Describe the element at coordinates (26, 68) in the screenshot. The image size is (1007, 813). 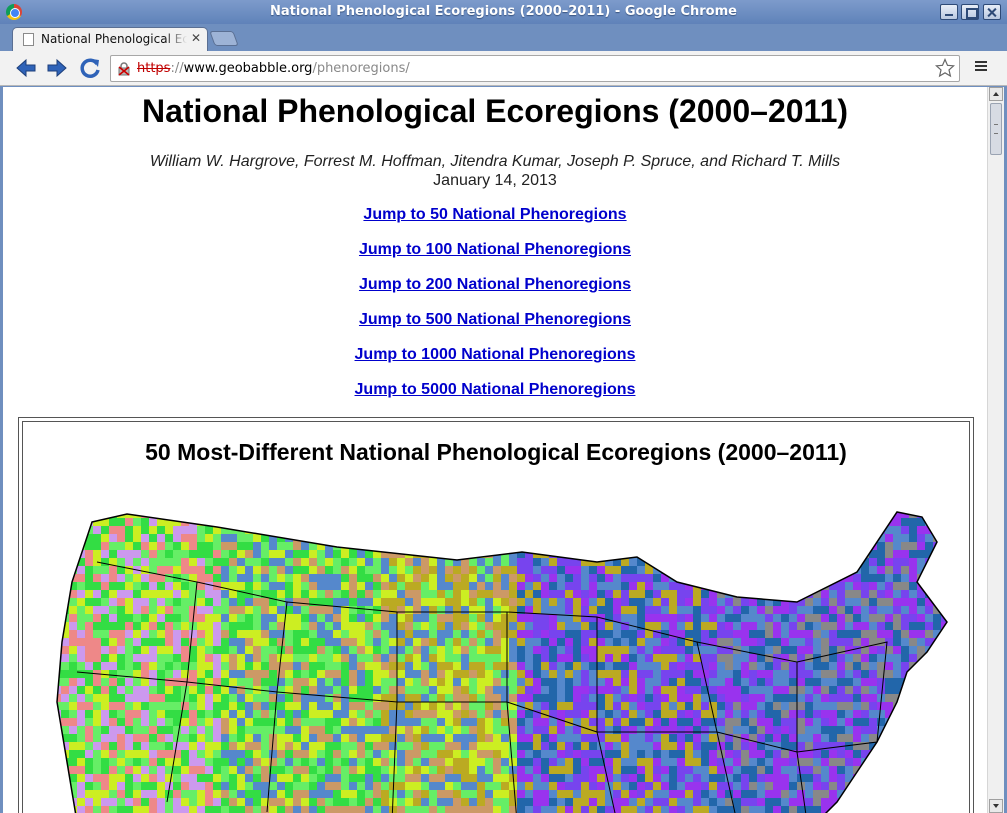
I see `back-arrow-icon` at that location.